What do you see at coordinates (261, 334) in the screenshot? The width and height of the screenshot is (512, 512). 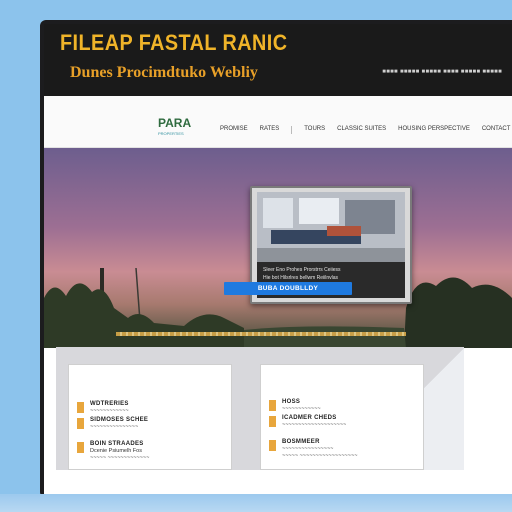 I see `section-divider` at bounding box center [261, 334].